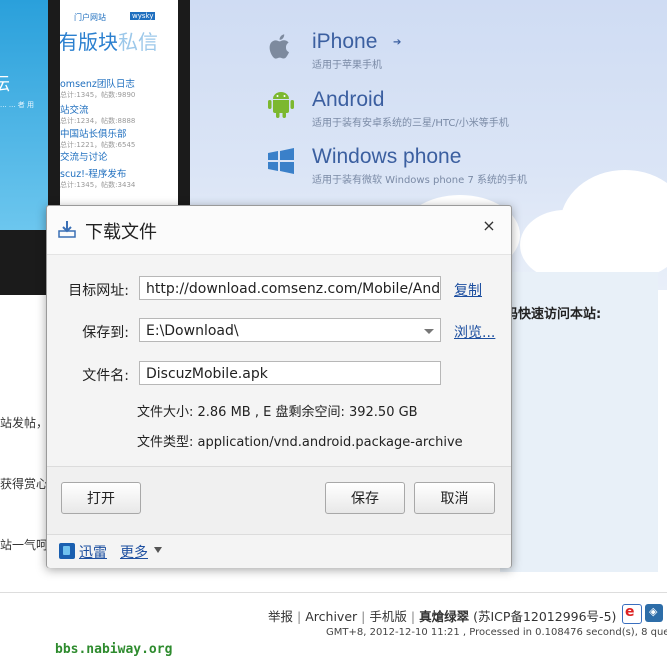 The width and height of the screenshot is (667, 664). I want to click on filename-label: 文件名:, so click(105, 376).